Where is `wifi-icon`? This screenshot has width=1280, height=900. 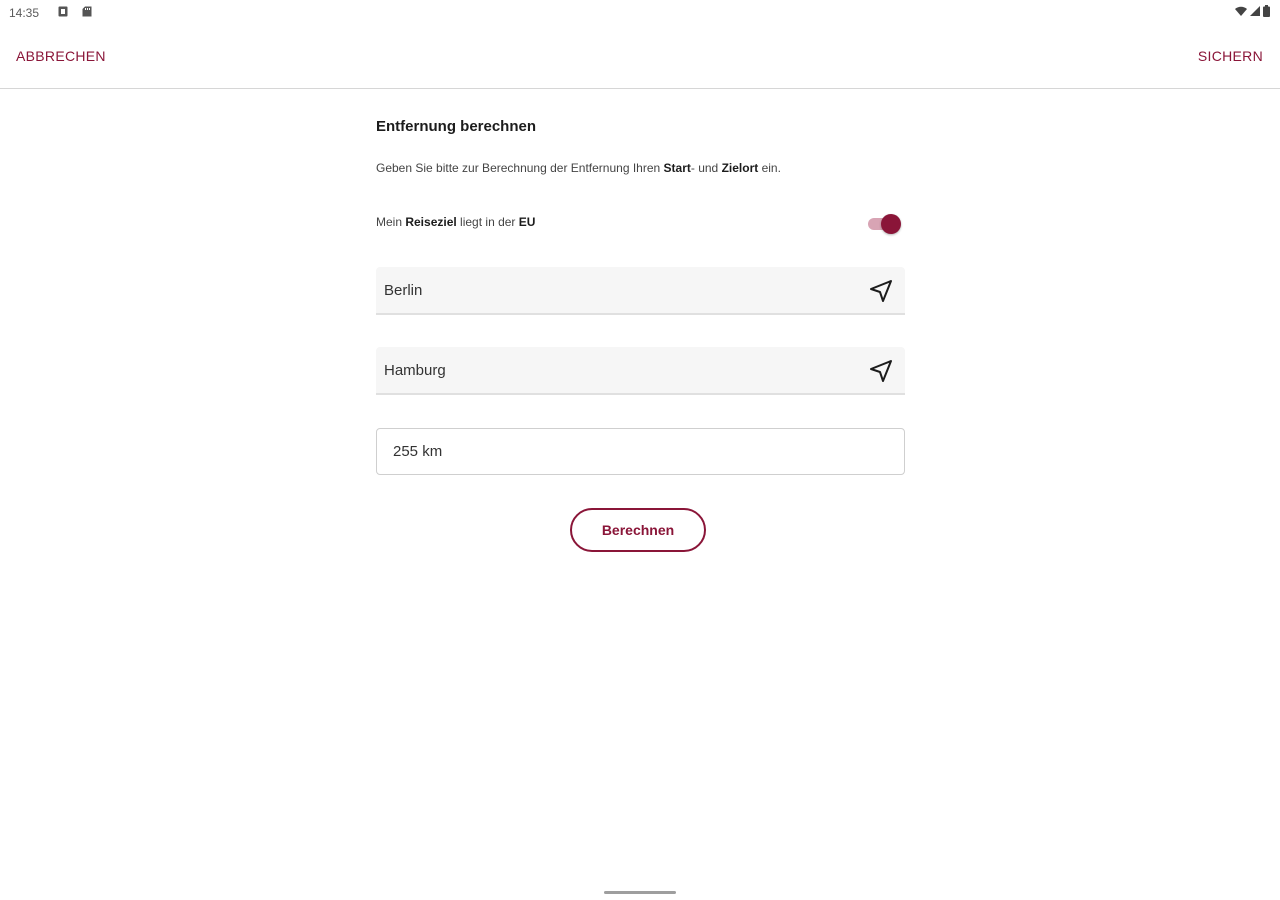
wifi-icon is located at coordinates (1241, 11).